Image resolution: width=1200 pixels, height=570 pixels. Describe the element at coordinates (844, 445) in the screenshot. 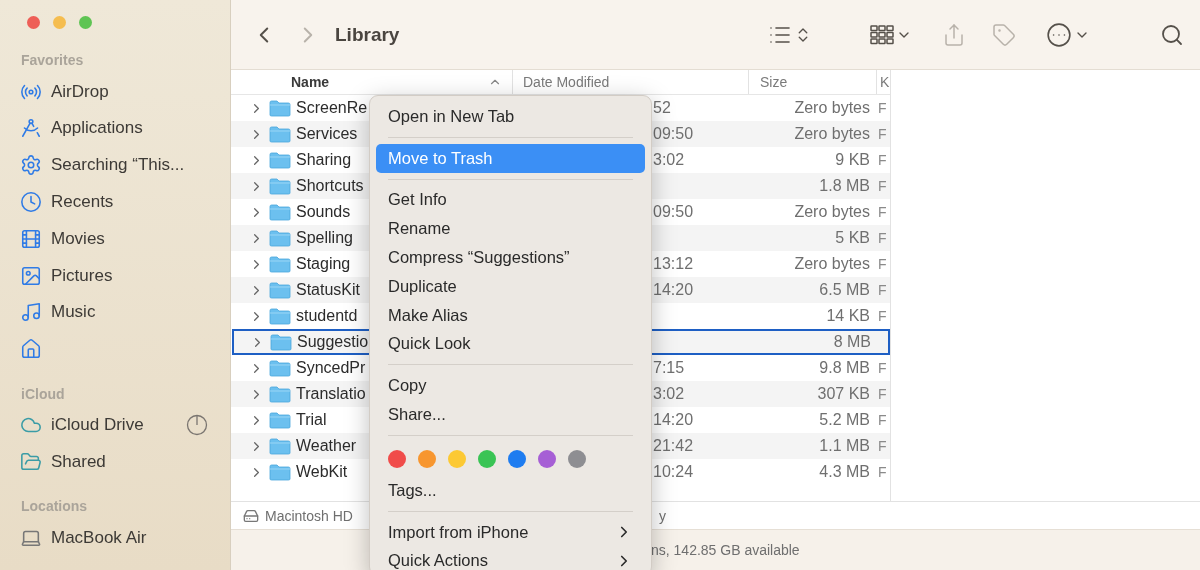

I see `size-cell: 1.1 MB` at that location.